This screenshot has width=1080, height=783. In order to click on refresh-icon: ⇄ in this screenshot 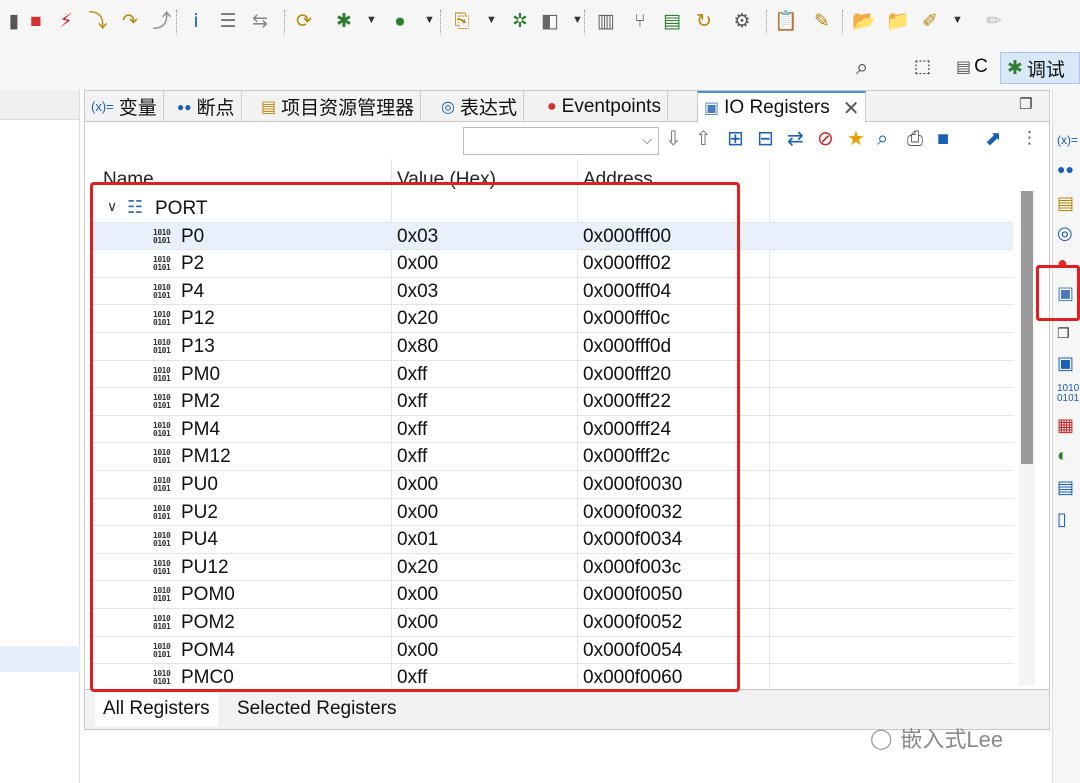, I will do `click(795, 139)`.